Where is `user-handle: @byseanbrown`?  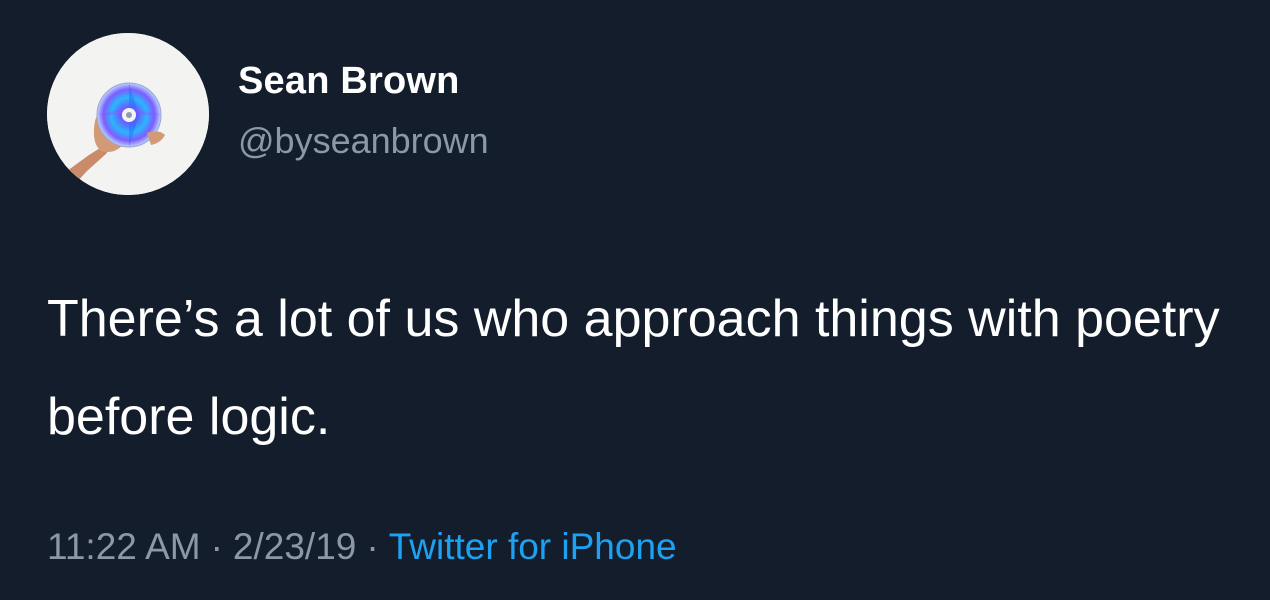 user-handle: @byseanbrown is located at coordinates (363, 141).